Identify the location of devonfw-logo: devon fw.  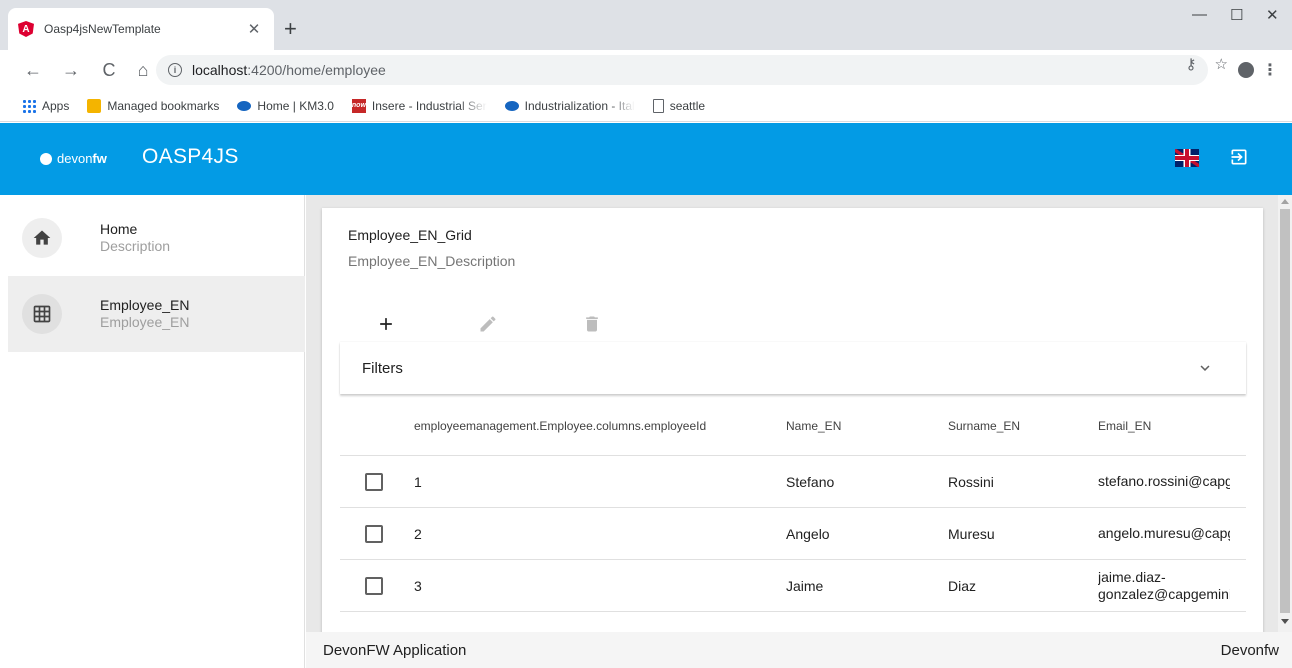
(73, 158).